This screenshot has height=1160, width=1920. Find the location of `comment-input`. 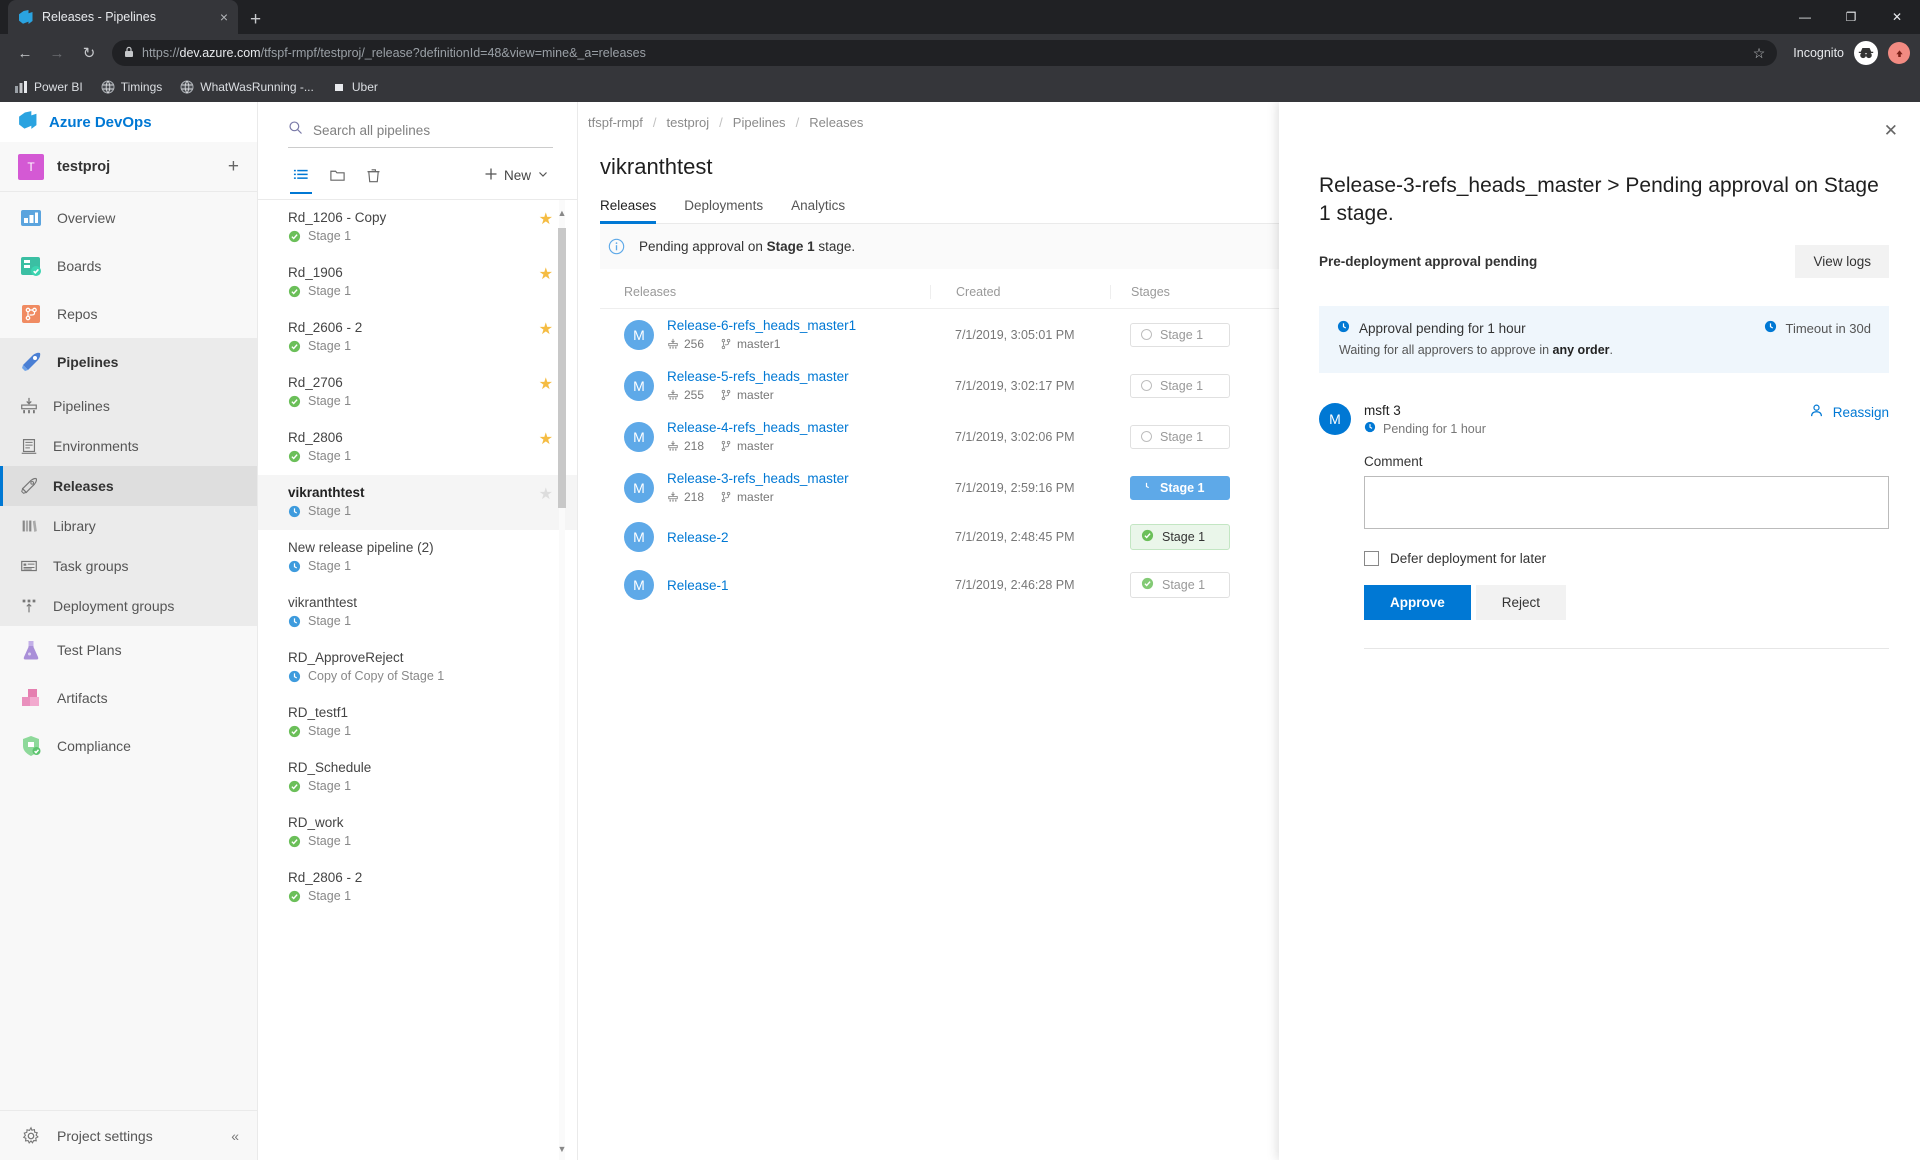

comment-input is located at coordinates (1626, 503).